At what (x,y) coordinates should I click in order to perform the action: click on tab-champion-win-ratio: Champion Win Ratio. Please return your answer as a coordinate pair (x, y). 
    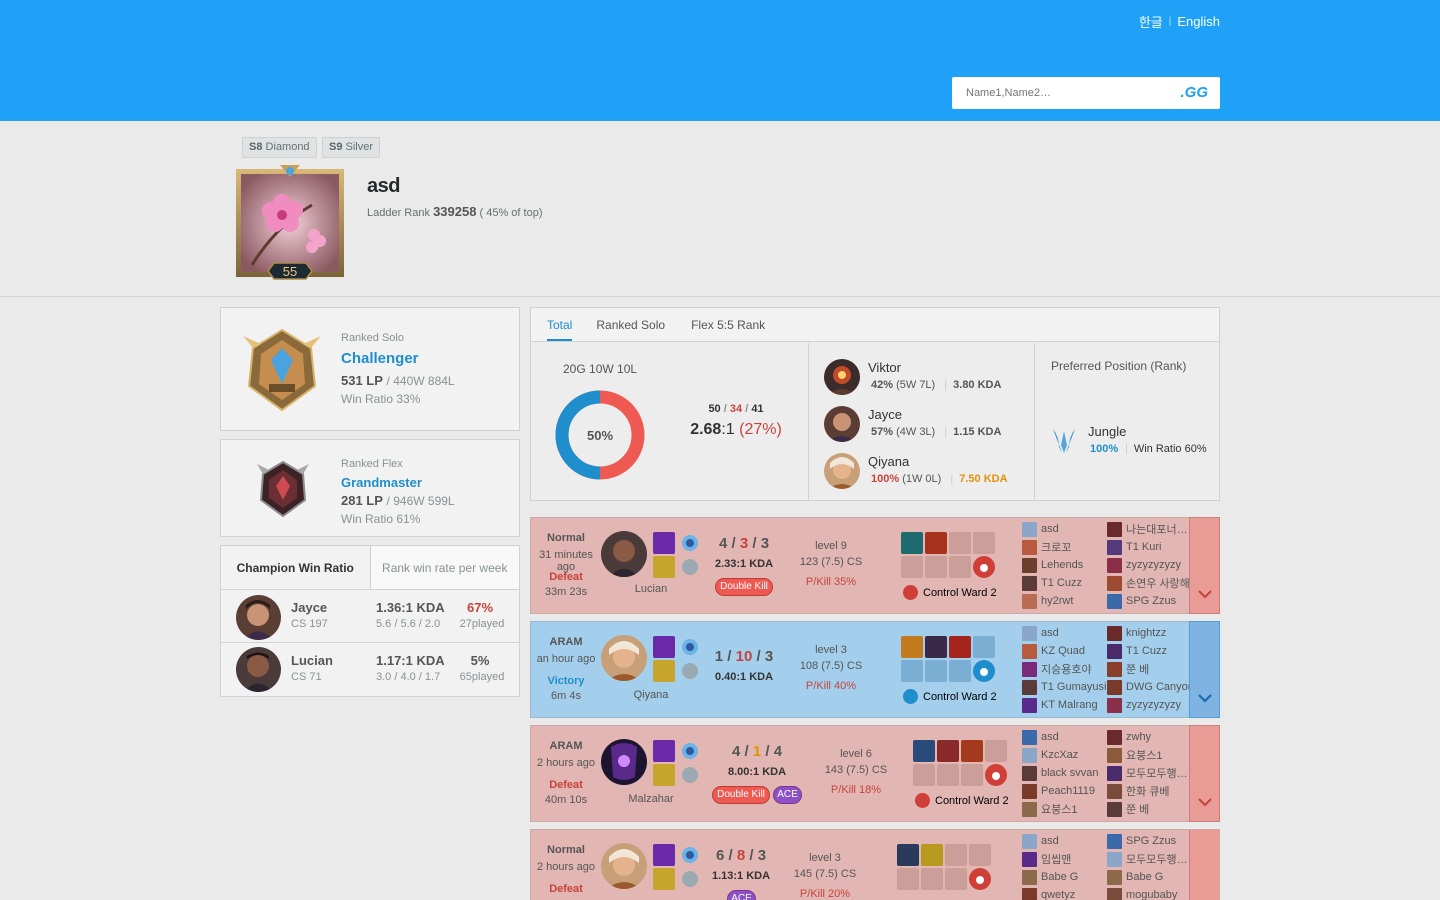
    Looking at the image, I should click on (295, 567).